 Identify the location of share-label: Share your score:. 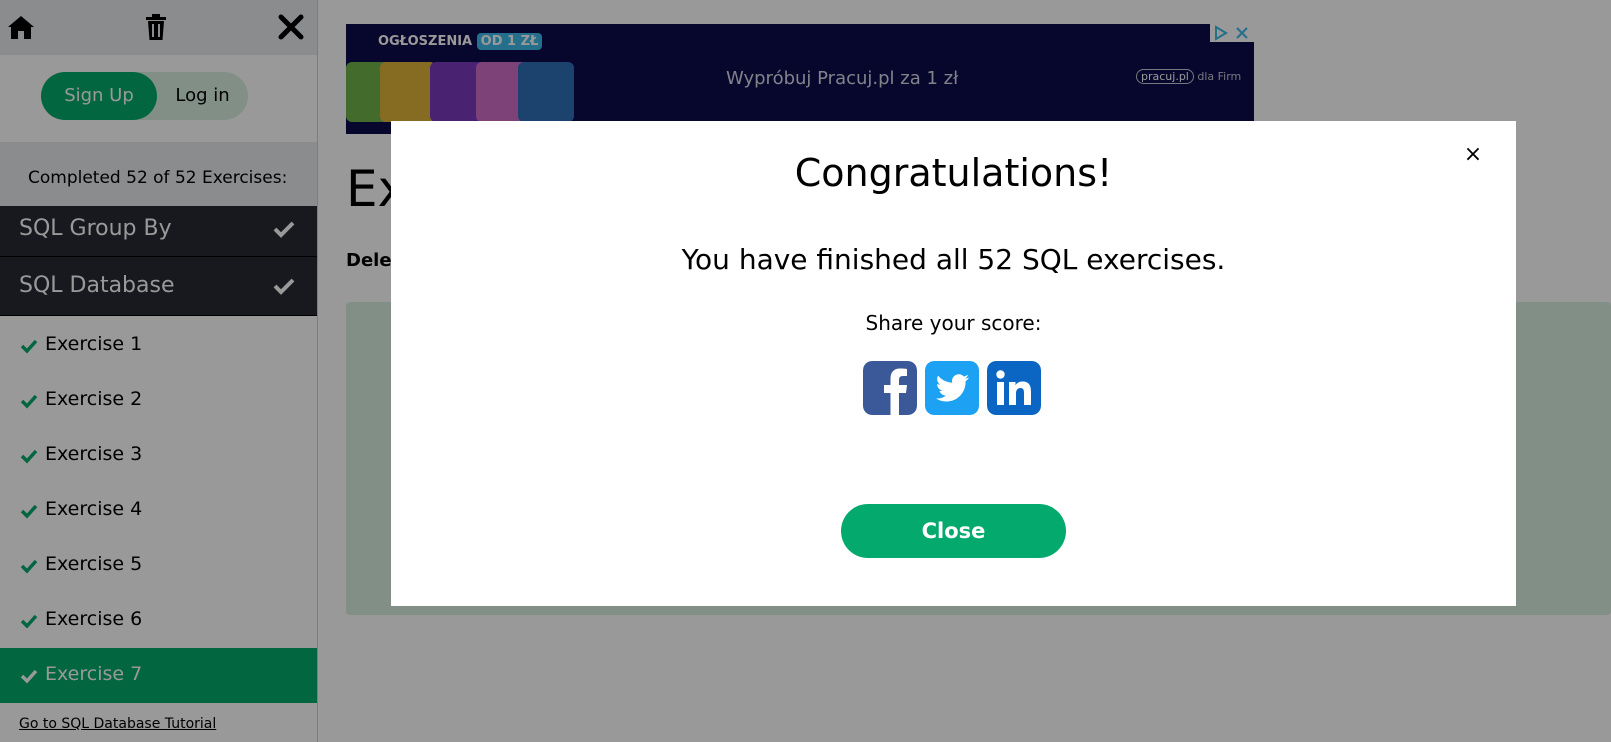
(953, 323).